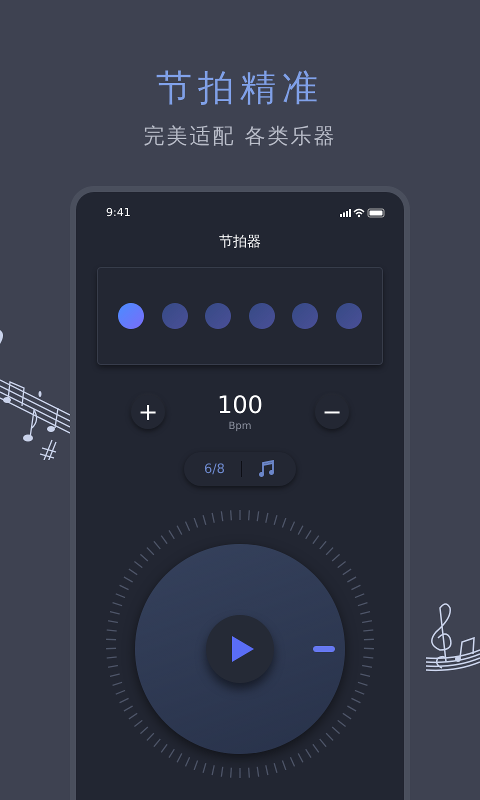  I want to click on time-signature-button: 6/8, so click(214, 469).